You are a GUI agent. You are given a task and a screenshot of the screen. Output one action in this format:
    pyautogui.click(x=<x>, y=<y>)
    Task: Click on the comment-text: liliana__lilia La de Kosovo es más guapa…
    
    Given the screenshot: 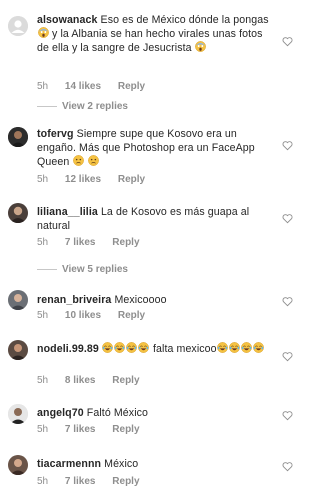 What is the action you would take?
    pyautogui.click(x=157, y=219)
    